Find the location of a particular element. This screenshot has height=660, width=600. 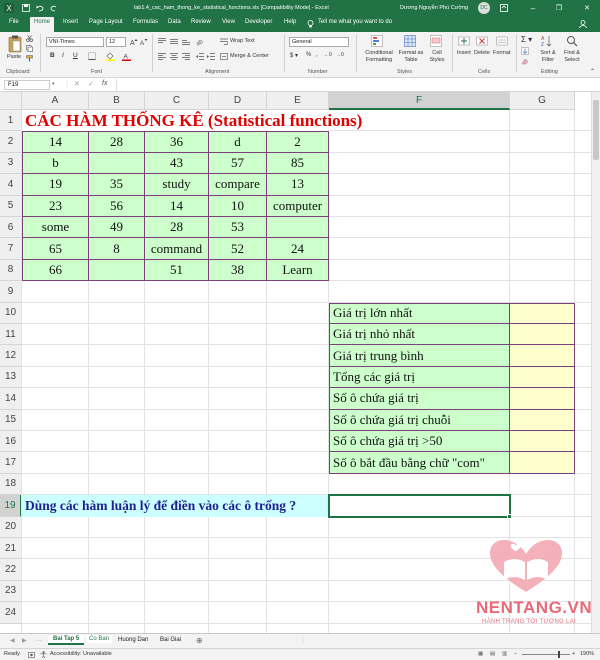

row-header-1: 1 is located at coordinates (11, 121).